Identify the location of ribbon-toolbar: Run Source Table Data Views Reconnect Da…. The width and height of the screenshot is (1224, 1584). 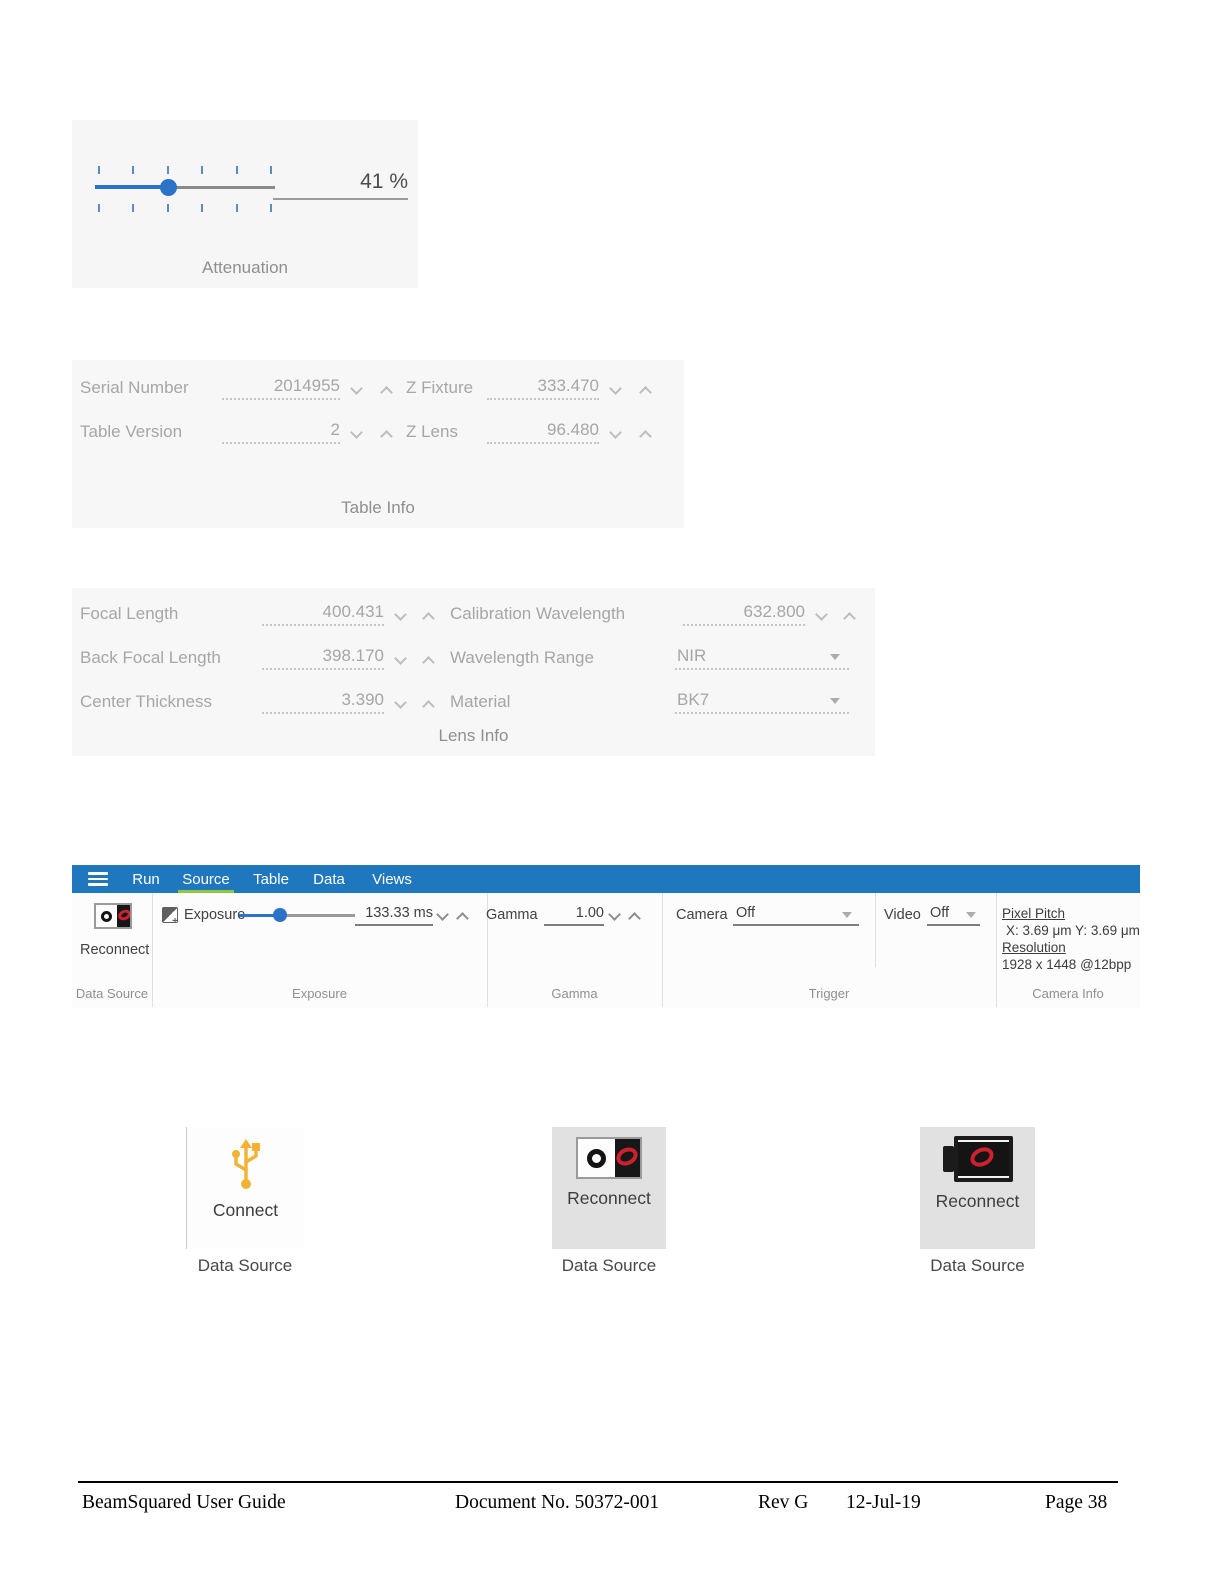
(606, 936).